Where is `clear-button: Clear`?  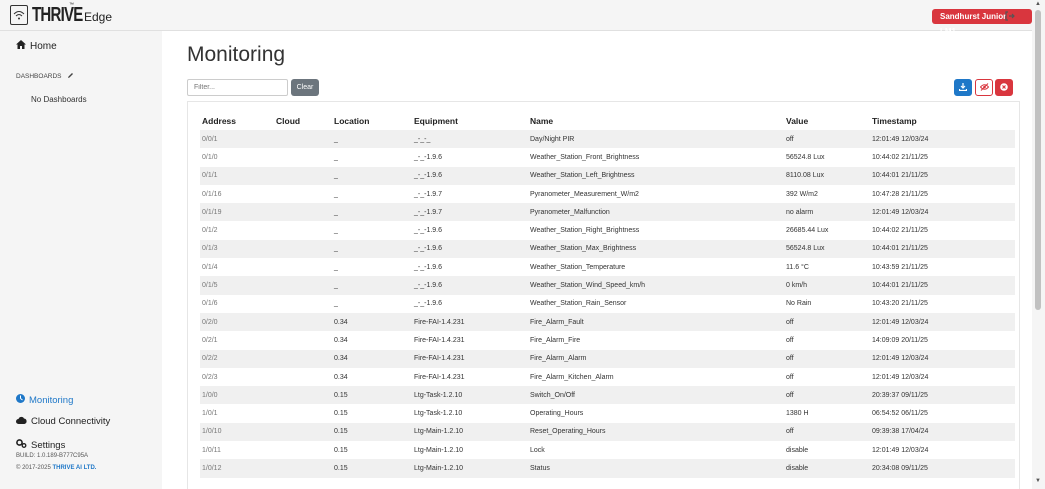
clear-button: Clear is located at coordinates (305, 87).